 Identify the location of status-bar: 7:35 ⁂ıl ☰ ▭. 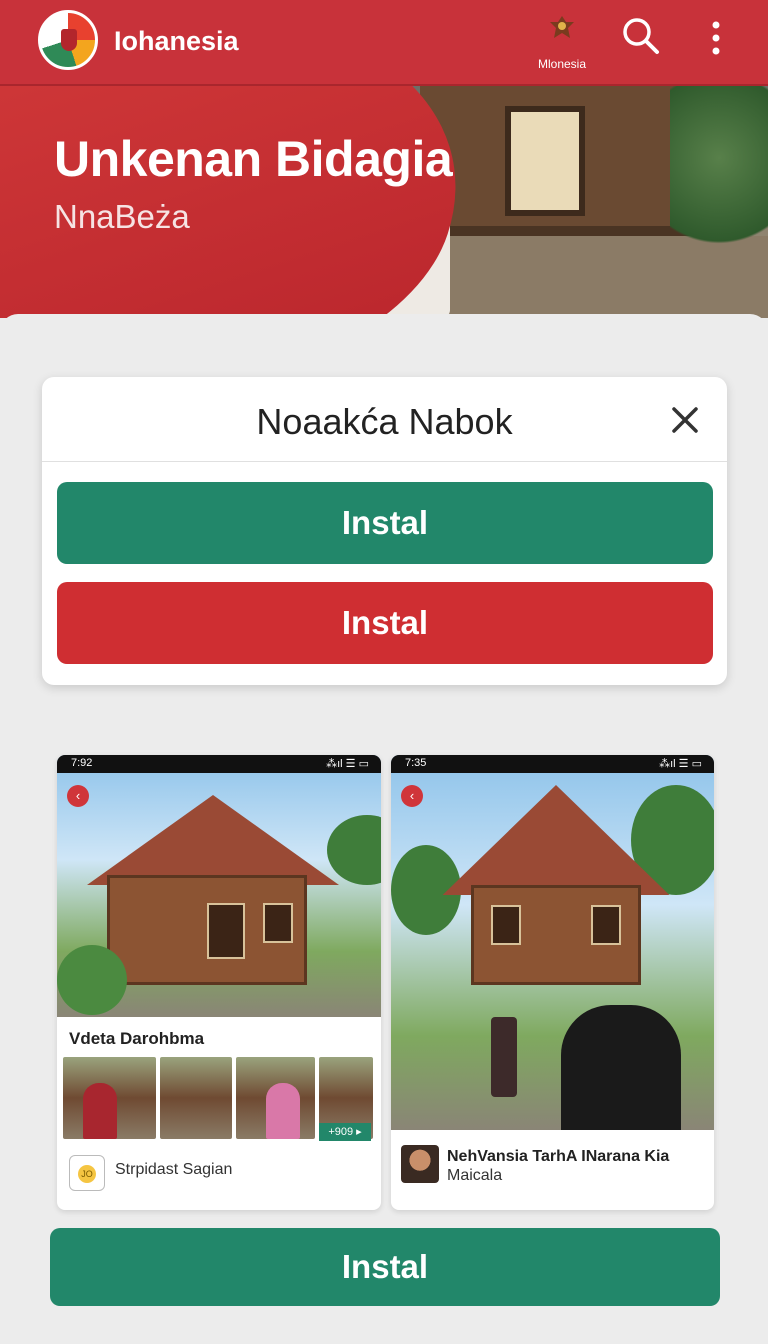
(552, 764).